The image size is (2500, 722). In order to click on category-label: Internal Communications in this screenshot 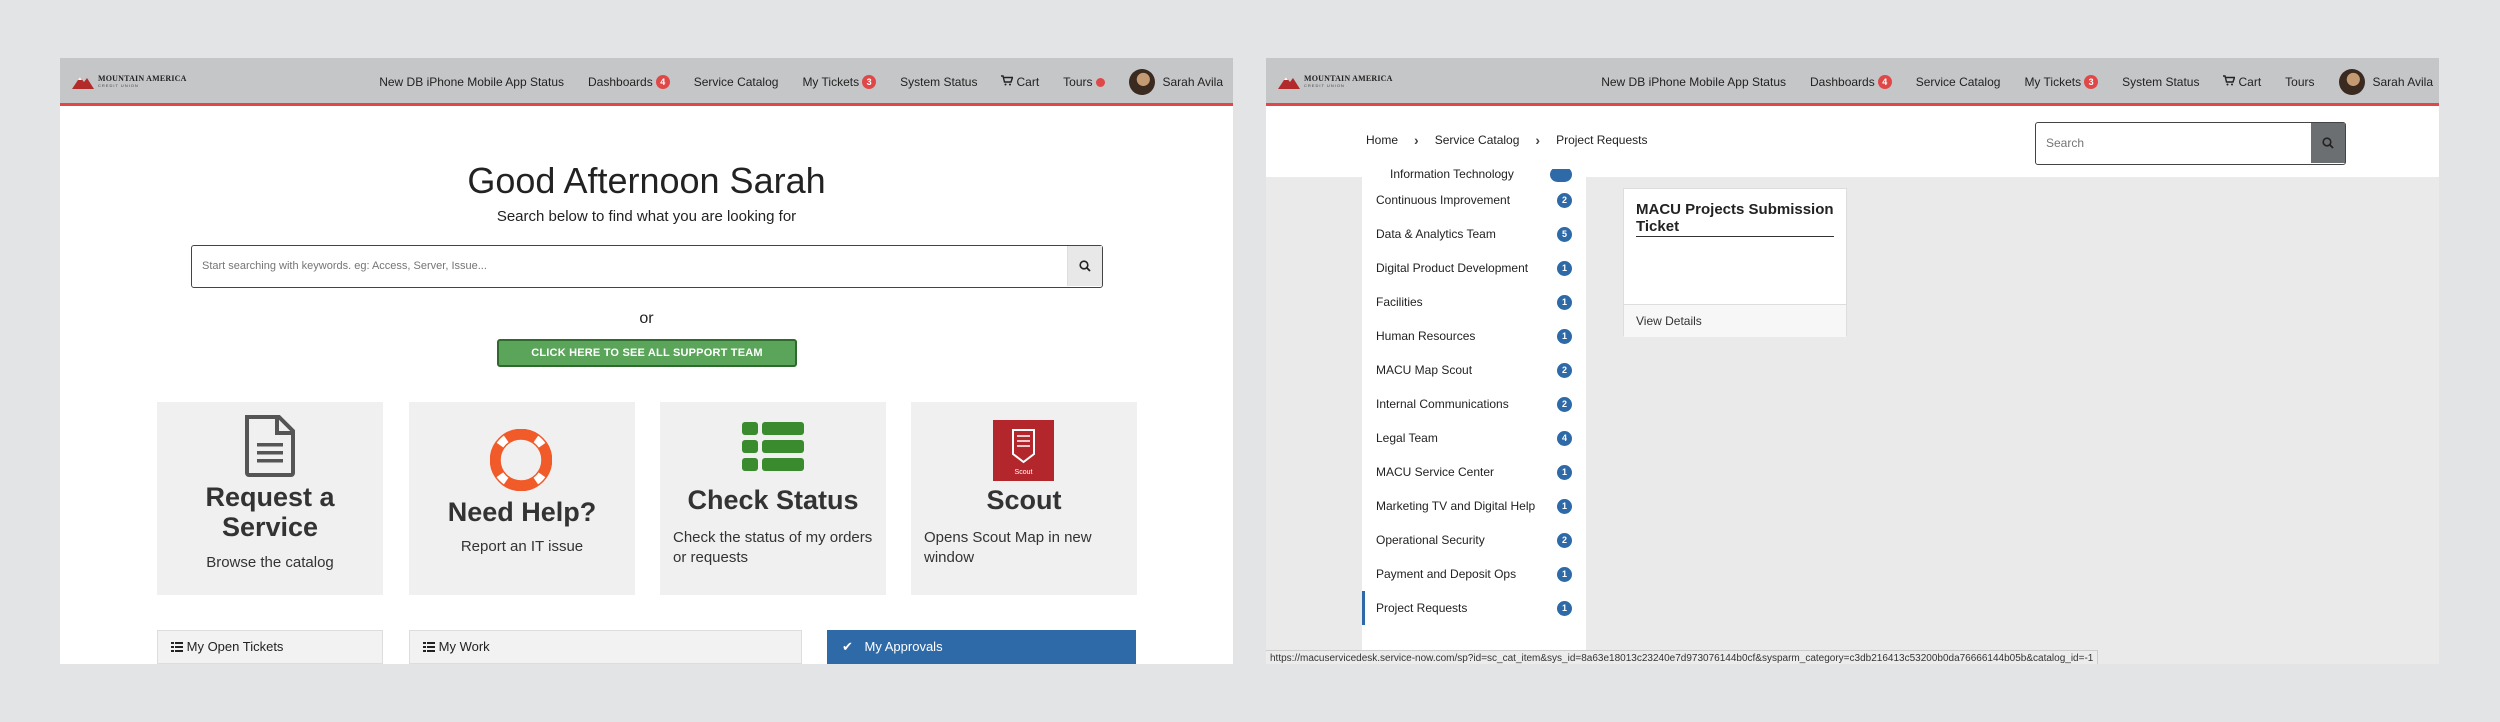, I will do `click(1442, 404)`.